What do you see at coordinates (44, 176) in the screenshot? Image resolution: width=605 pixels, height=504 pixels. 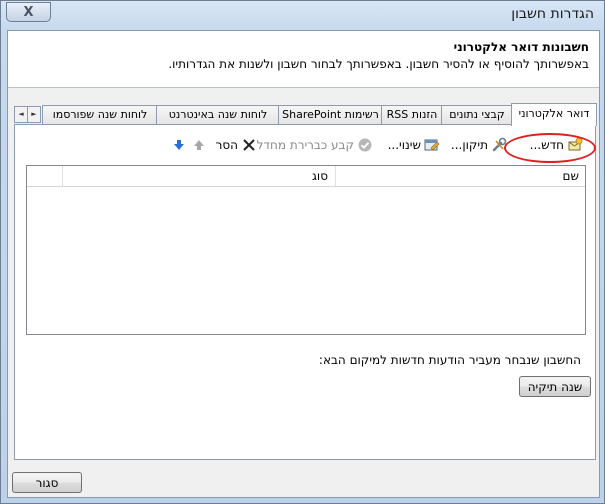 I see `column-header-spacer` at bounding box center [44, 176].